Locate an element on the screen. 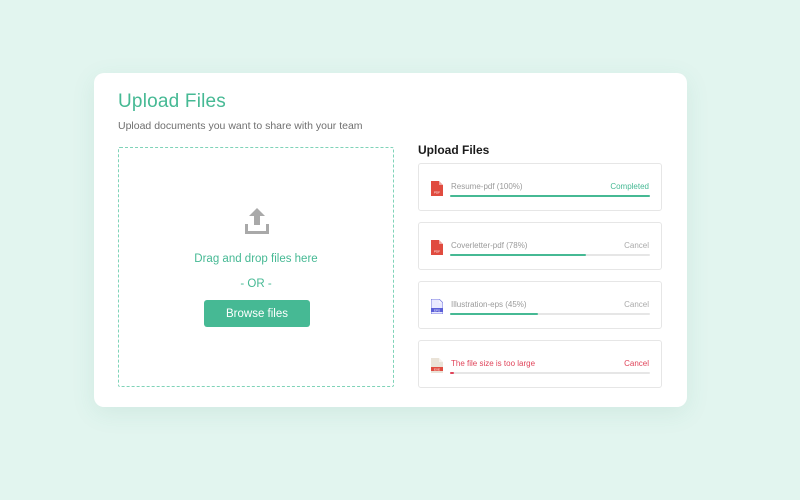  file-type-label: EPS is located at coordinates (437, 310).